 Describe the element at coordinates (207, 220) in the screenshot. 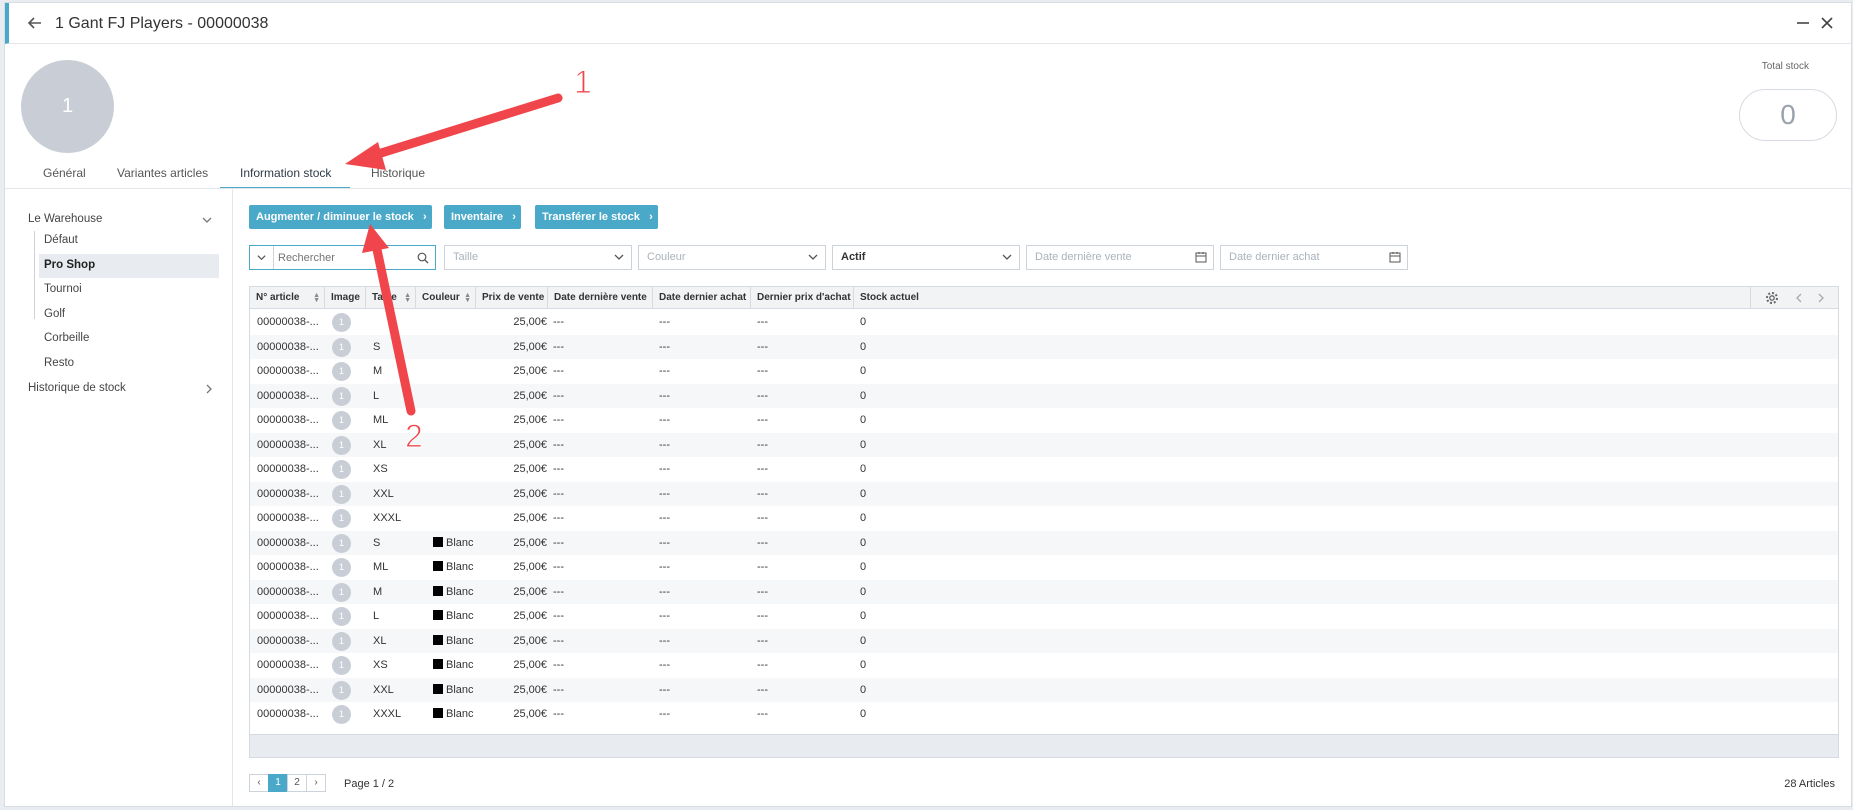

I see `chevron-down-icon` at that location.